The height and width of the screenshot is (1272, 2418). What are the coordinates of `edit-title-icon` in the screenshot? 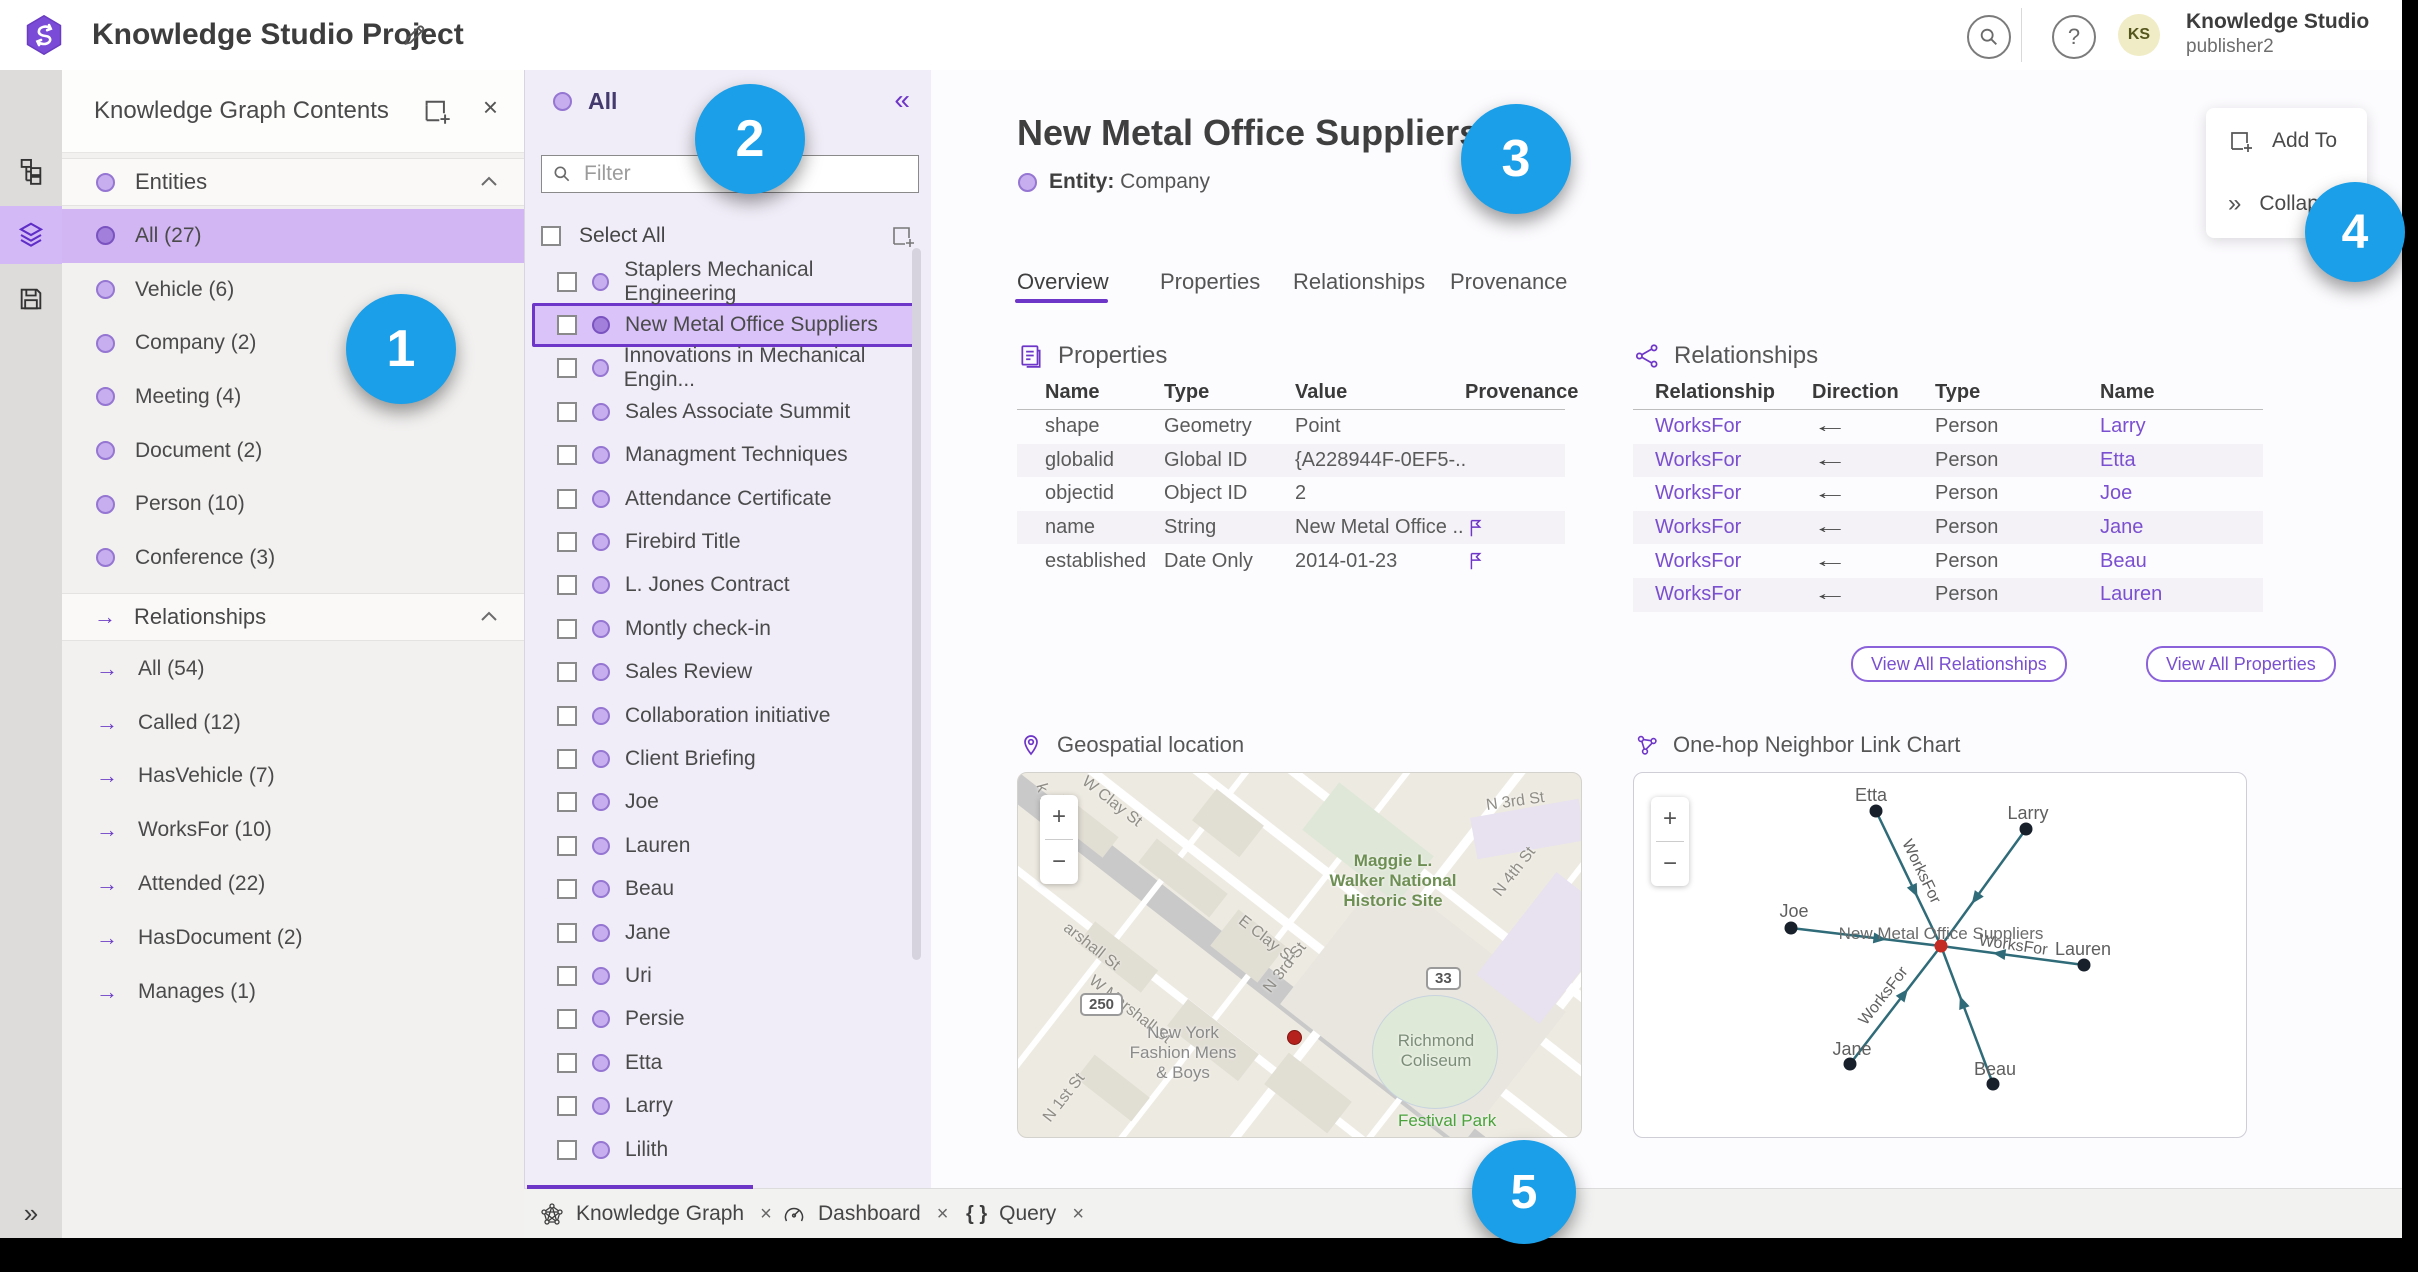 It's located at (414, 35).